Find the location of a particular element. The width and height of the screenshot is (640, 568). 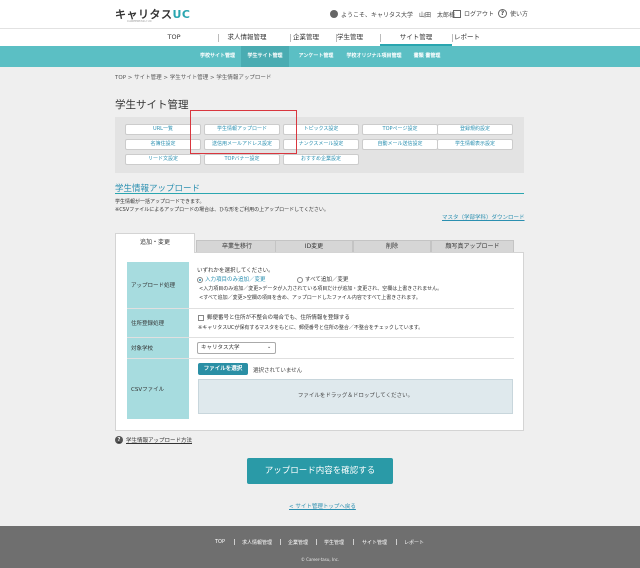

grid-recommended-company: おすすめ企業設定 is located at coordinates (321, 159).